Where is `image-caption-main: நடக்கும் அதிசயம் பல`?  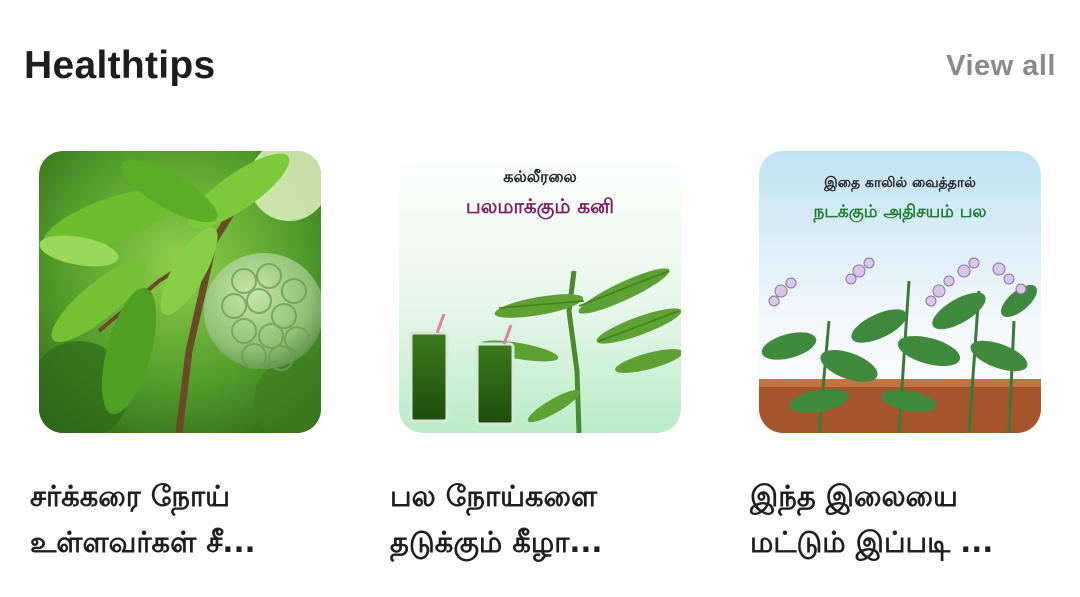 image-caption-main: நடக்கும் அதிசயம் பல is located at coordinates (899, 212).